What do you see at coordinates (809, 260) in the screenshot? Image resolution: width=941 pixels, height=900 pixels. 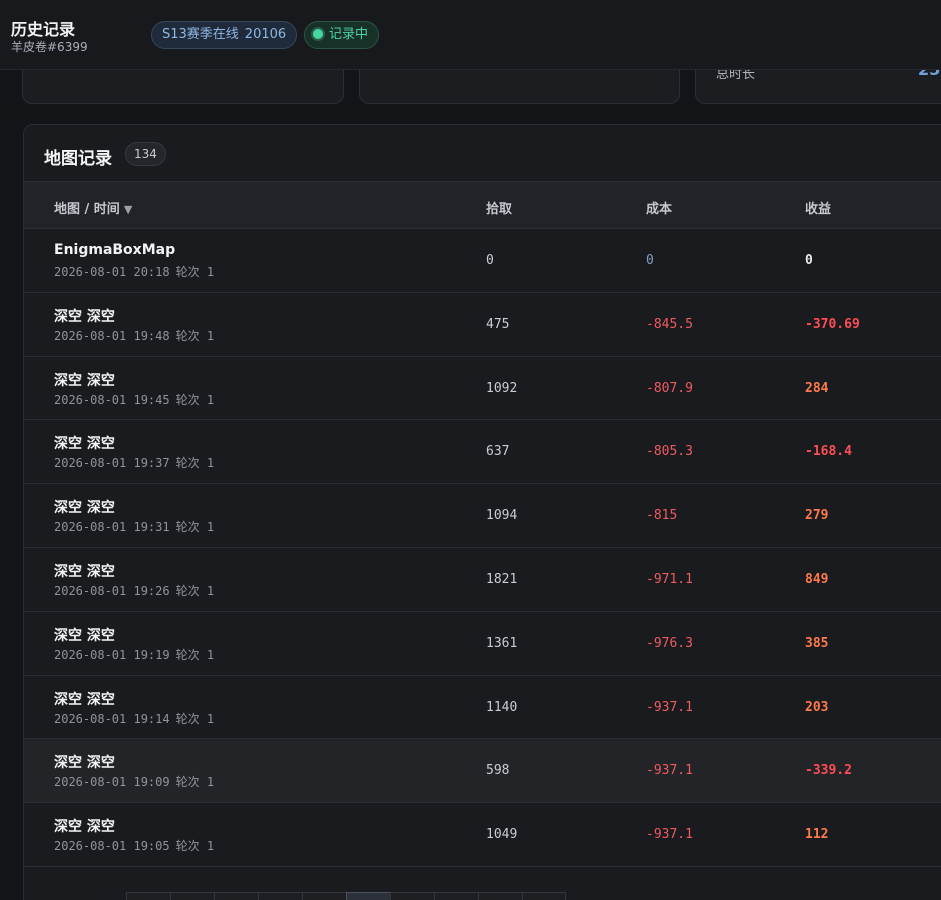 I see `profit-value: 0` at bounding box center [809, 260].